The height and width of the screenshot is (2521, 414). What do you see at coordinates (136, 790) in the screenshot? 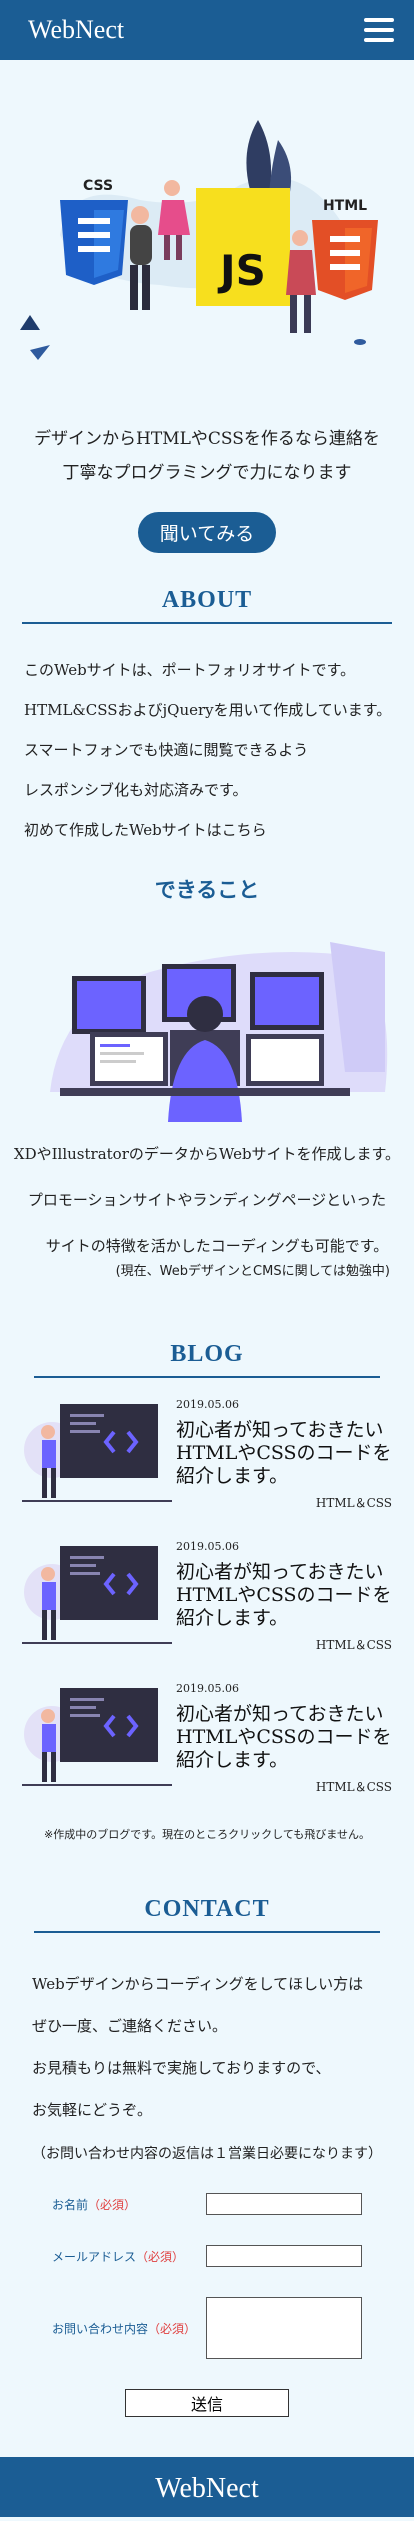
I see `about-line: レスポンシブ化も対応済みです。` at bounding box center [136, 790].